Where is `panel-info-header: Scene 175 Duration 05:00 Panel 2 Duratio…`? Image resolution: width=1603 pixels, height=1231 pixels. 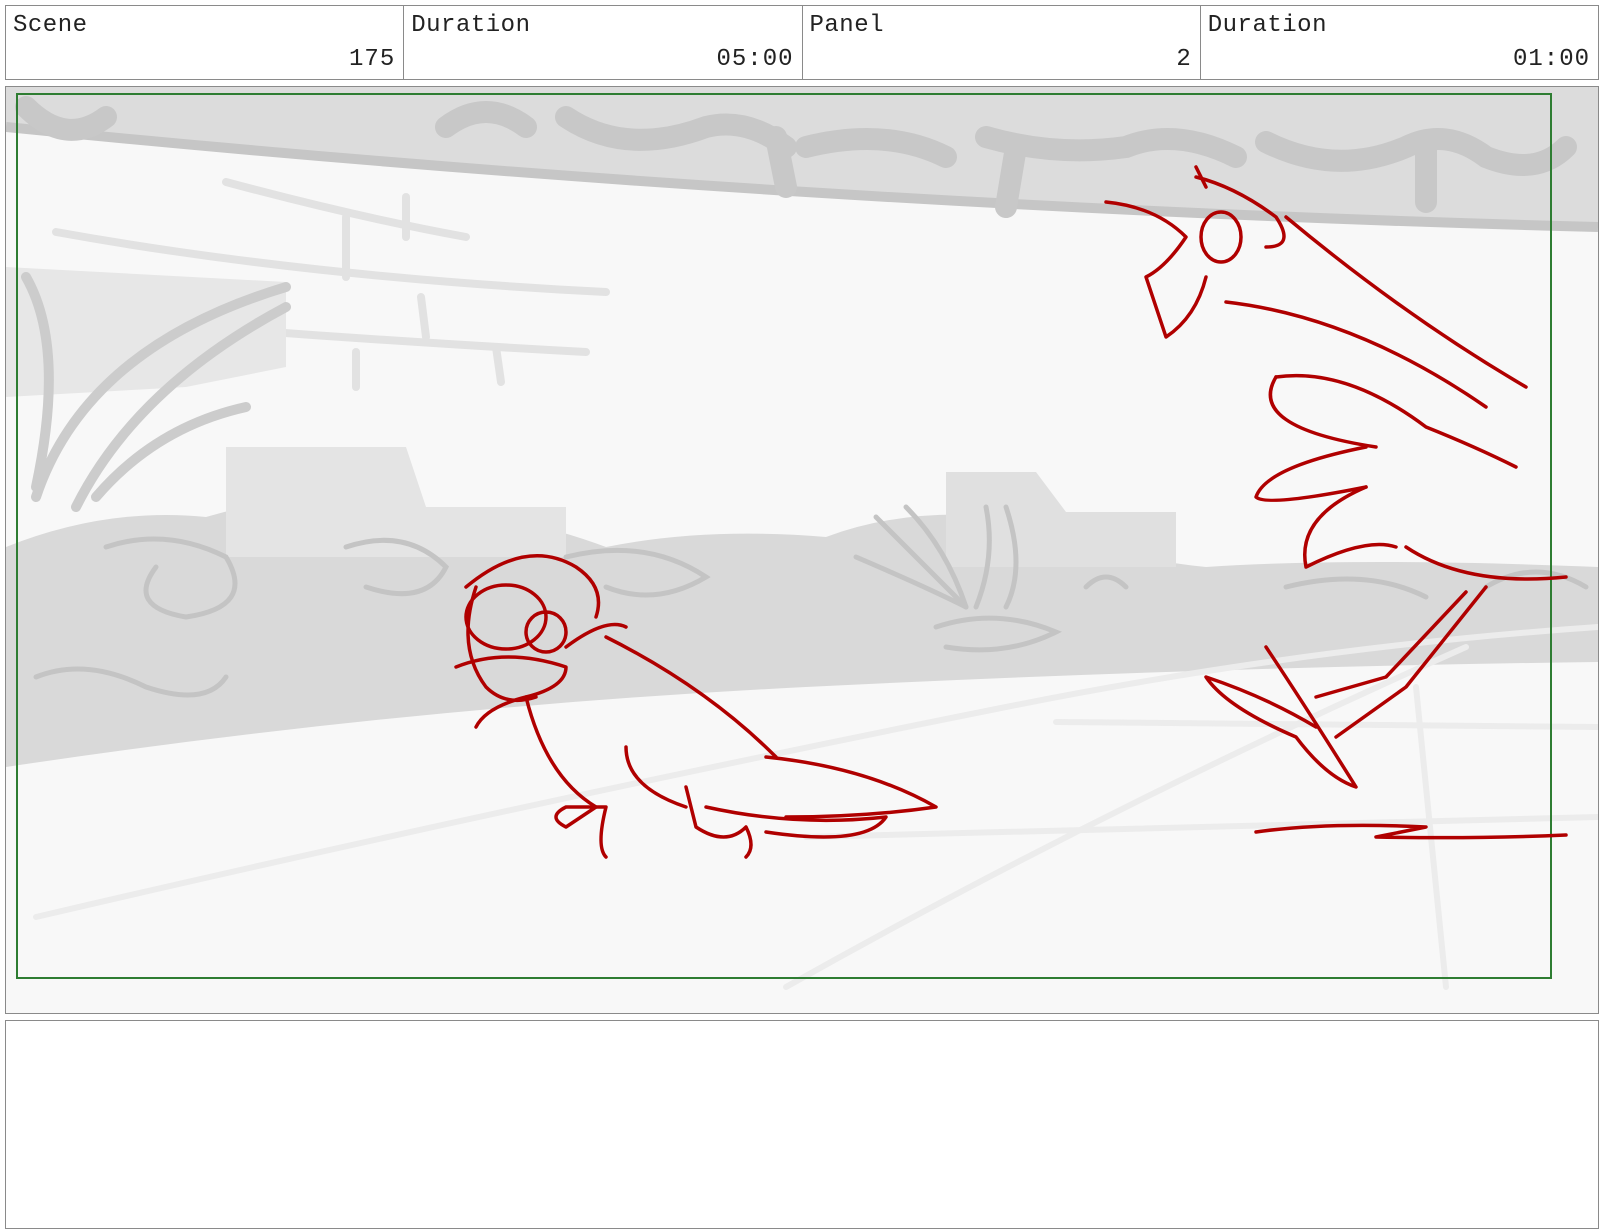
panel-info-header: Scene 175 Duration 05:00 Panel 2 Duratio… is located at coordinates (802, 42).